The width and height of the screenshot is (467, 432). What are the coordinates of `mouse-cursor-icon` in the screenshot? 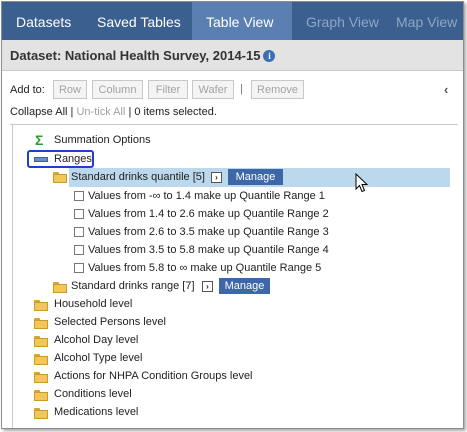 It's located at (362, 183).